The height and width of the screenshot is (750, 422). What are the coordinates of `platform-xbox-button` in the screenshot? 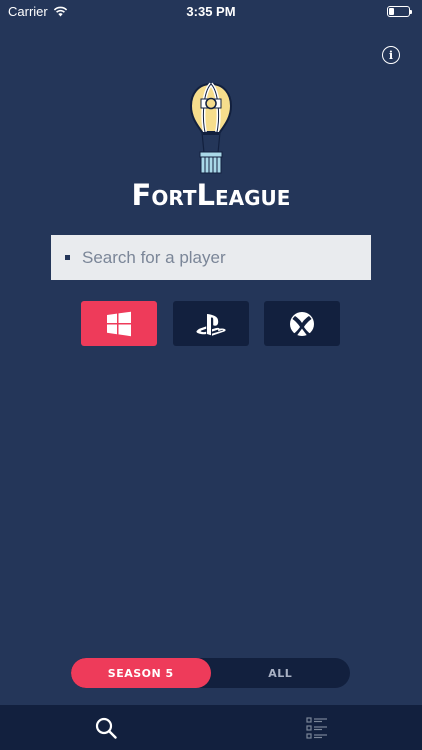 It's located at (302, 323).